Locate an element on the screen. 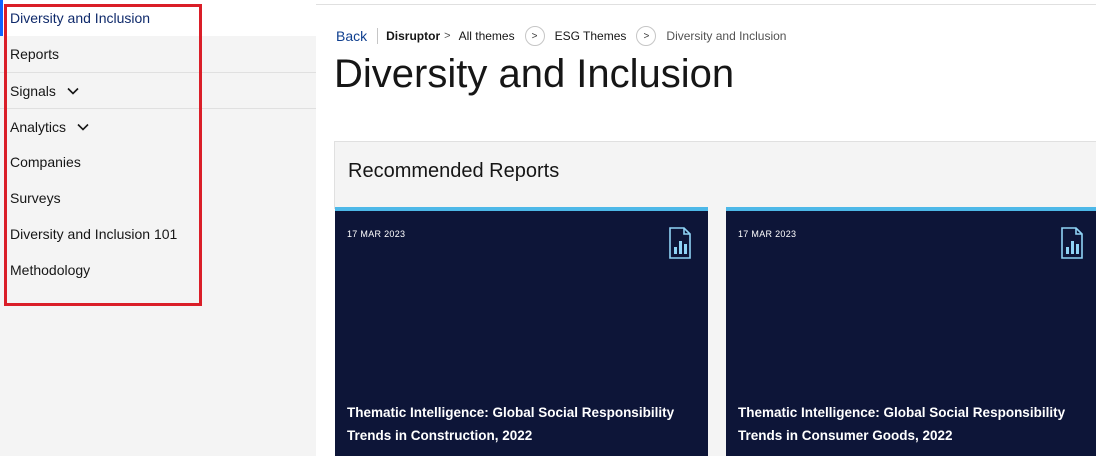  breadcrumb-item-disruptor: Disruptor is located at coordinates (413, 36).